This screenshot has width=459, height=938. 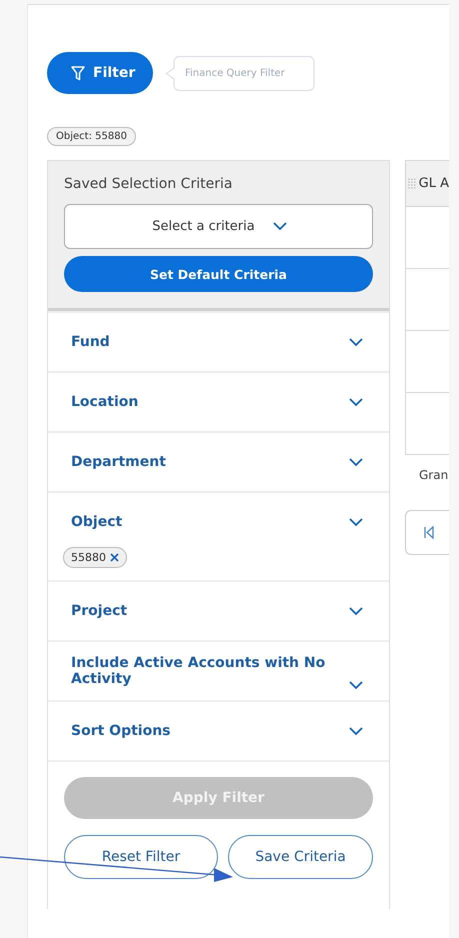 What do you see at coordinates (434, 475) in the screenshot?
I see `grand-total-label: Gran` at bounding box center [434, 475].